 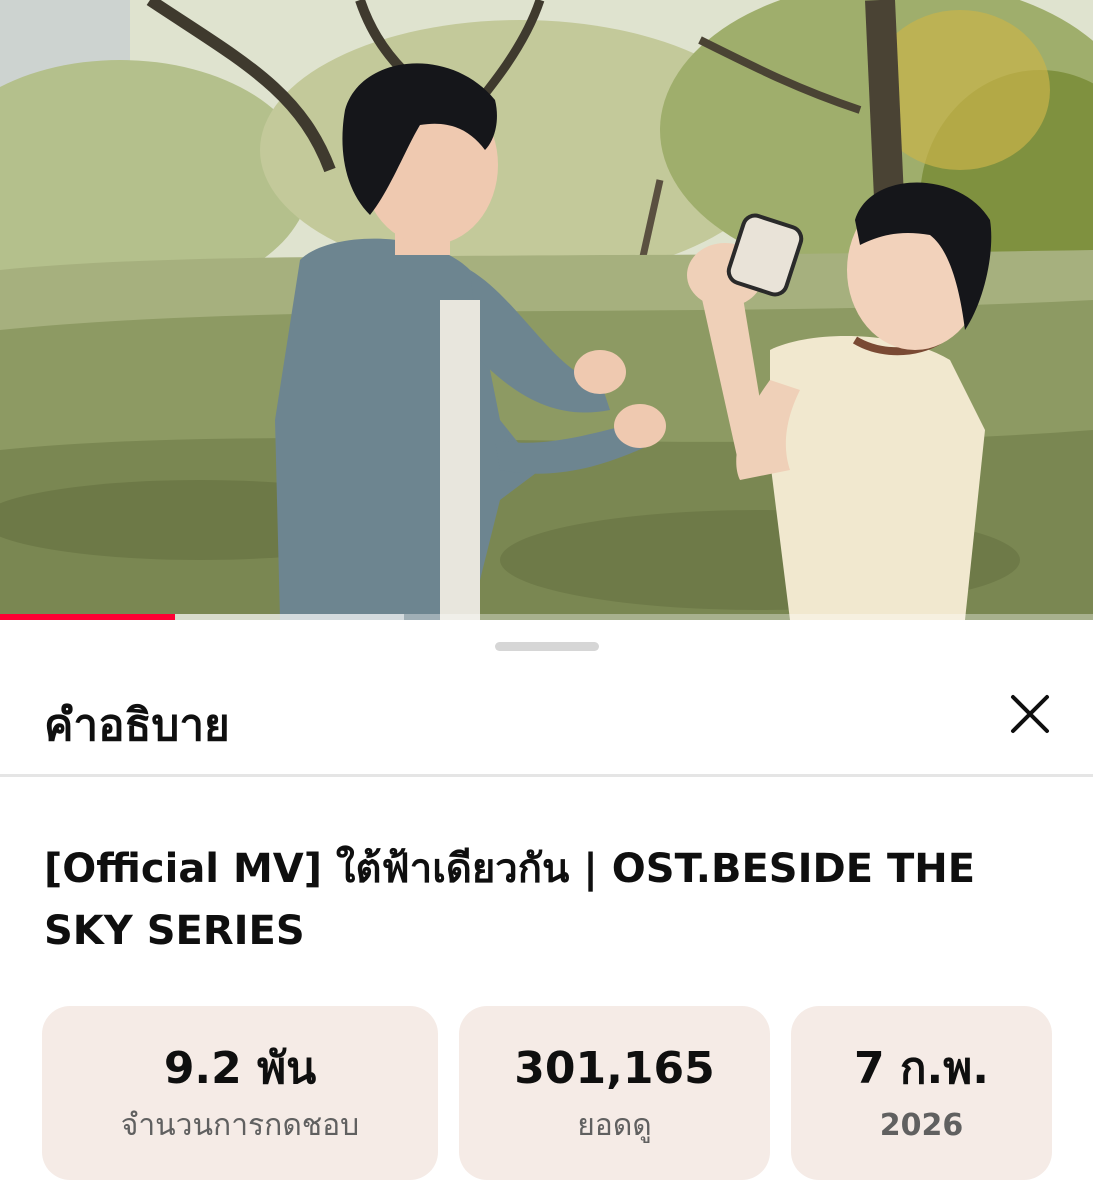 I want to click on likes-stat: 9.2 พัน จำนวนการกดชอบ, so click(x=240, y=1093).